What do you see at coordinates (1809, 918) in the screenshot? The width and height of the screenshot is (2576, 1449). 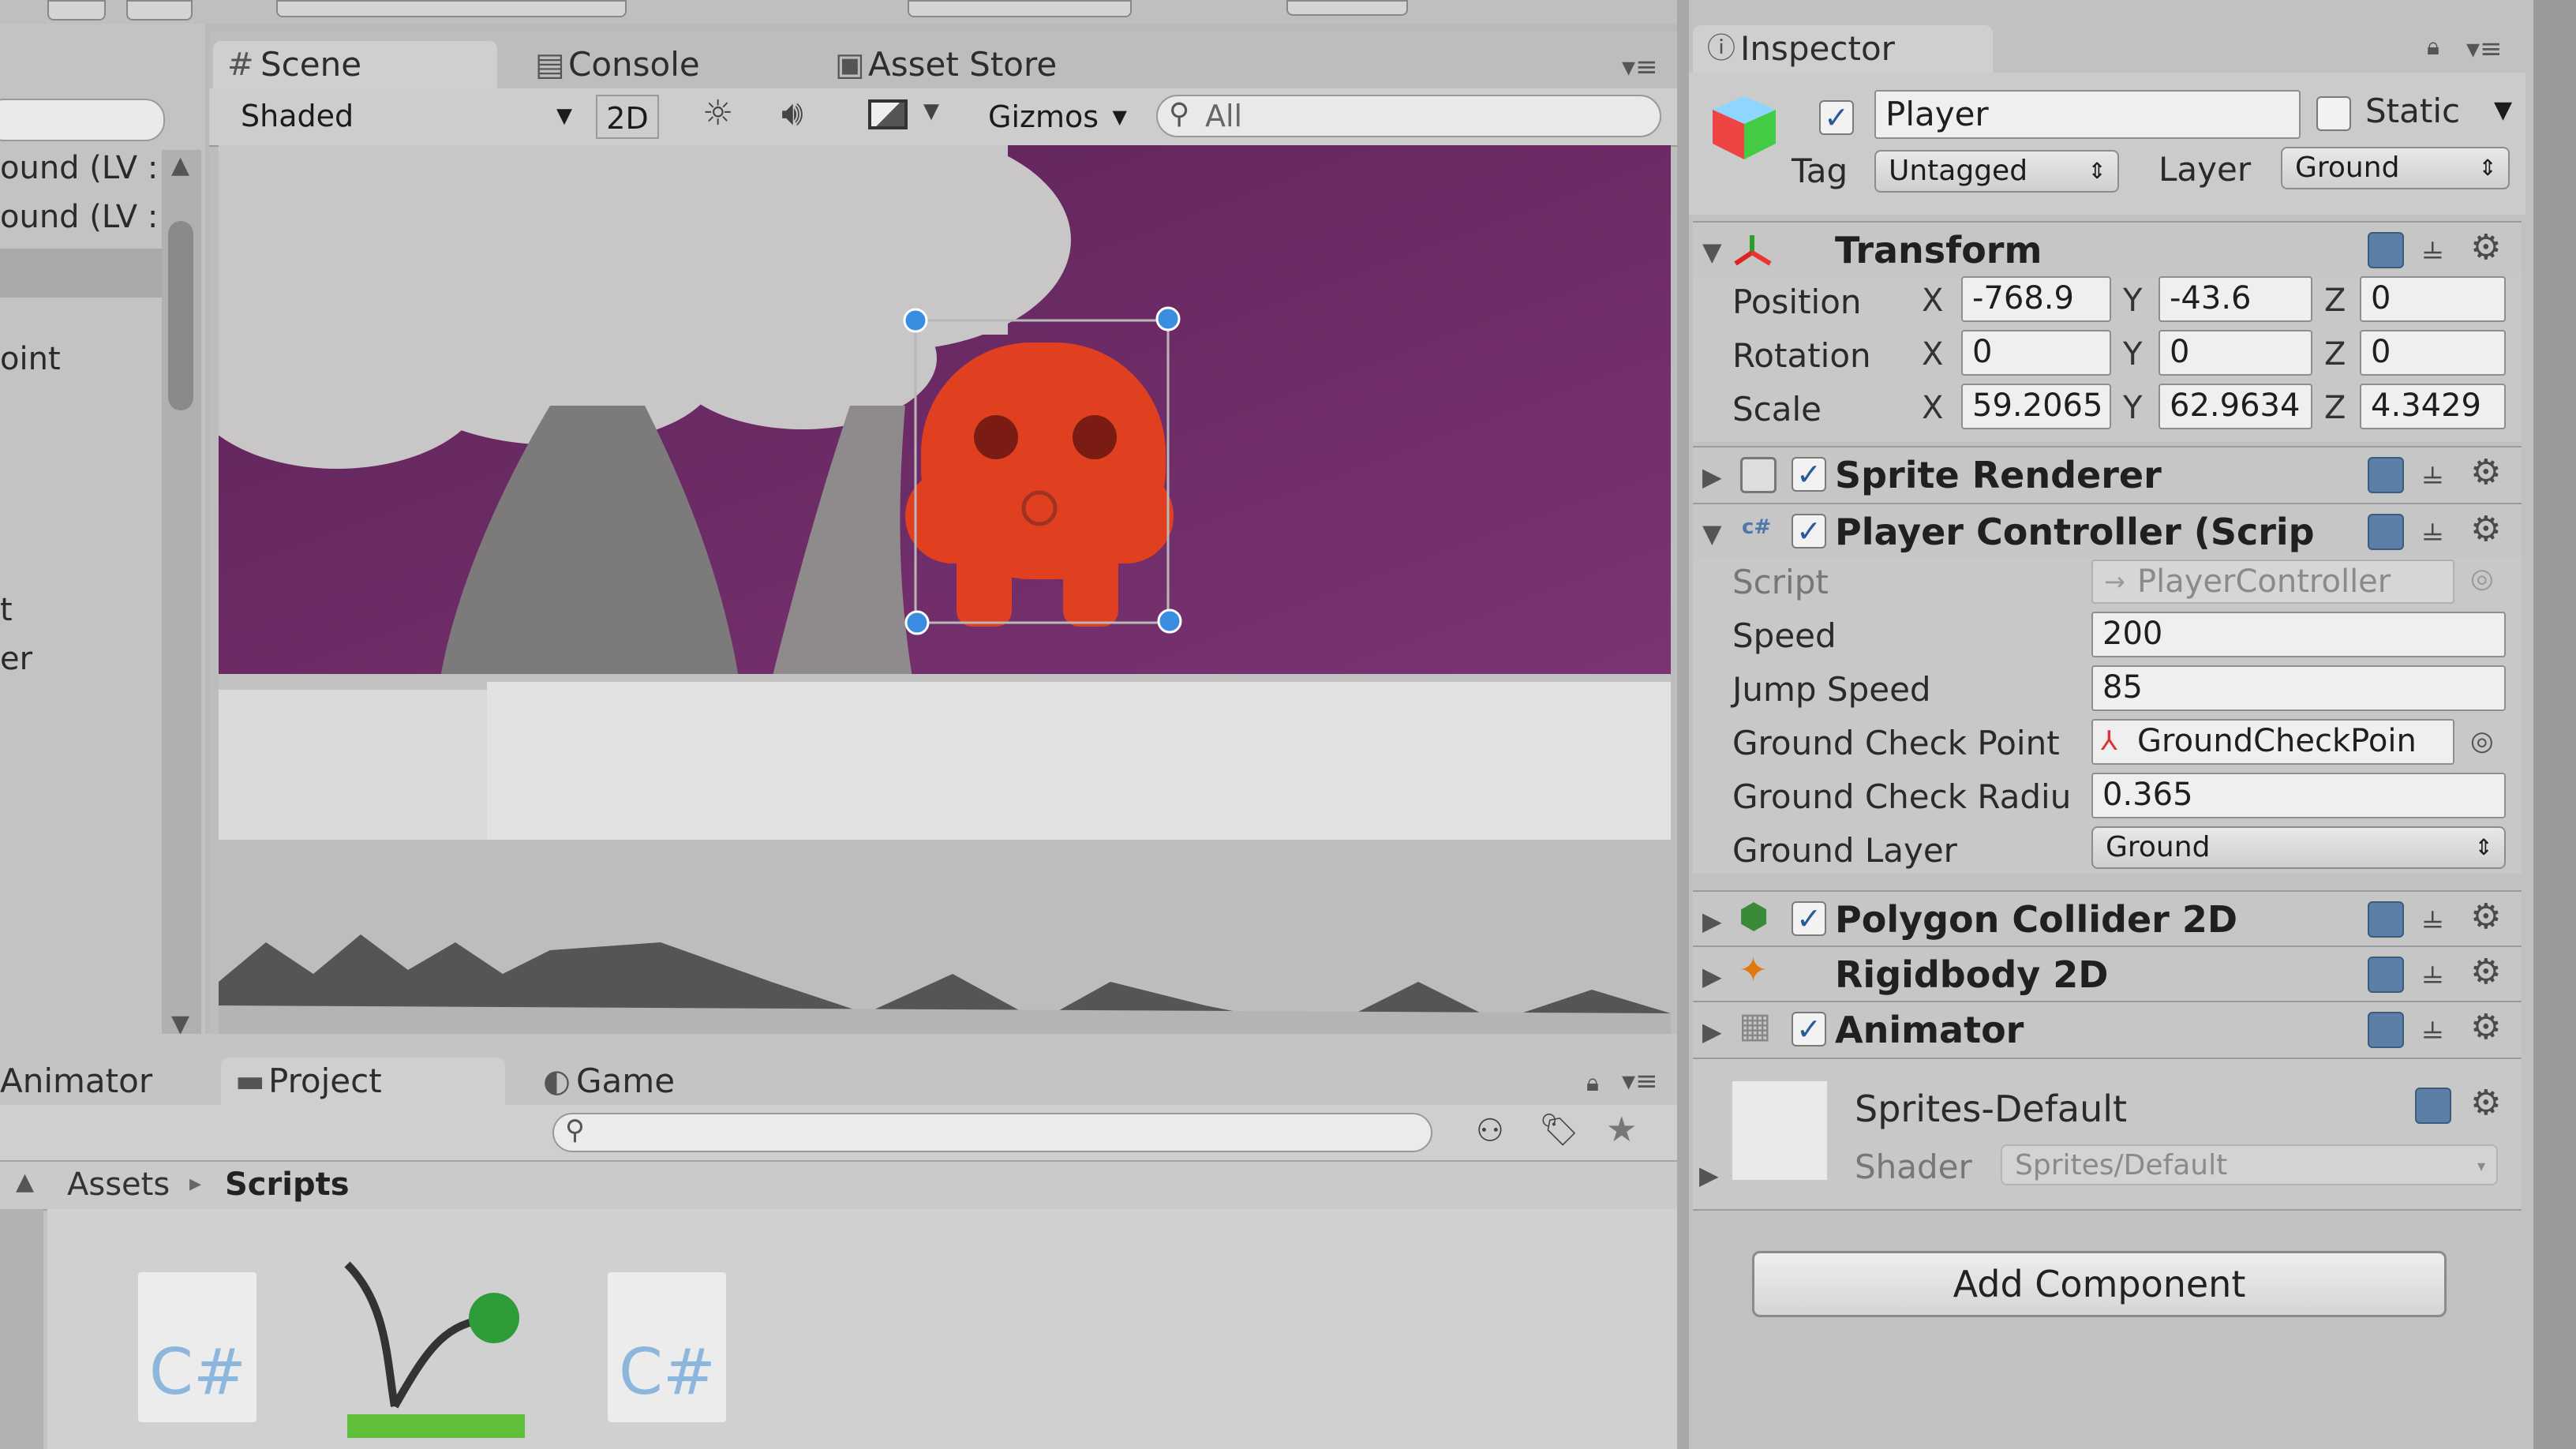 I see `polygon-collider-enabled-checkbox: ✓` at bounding box center [1809, 918].